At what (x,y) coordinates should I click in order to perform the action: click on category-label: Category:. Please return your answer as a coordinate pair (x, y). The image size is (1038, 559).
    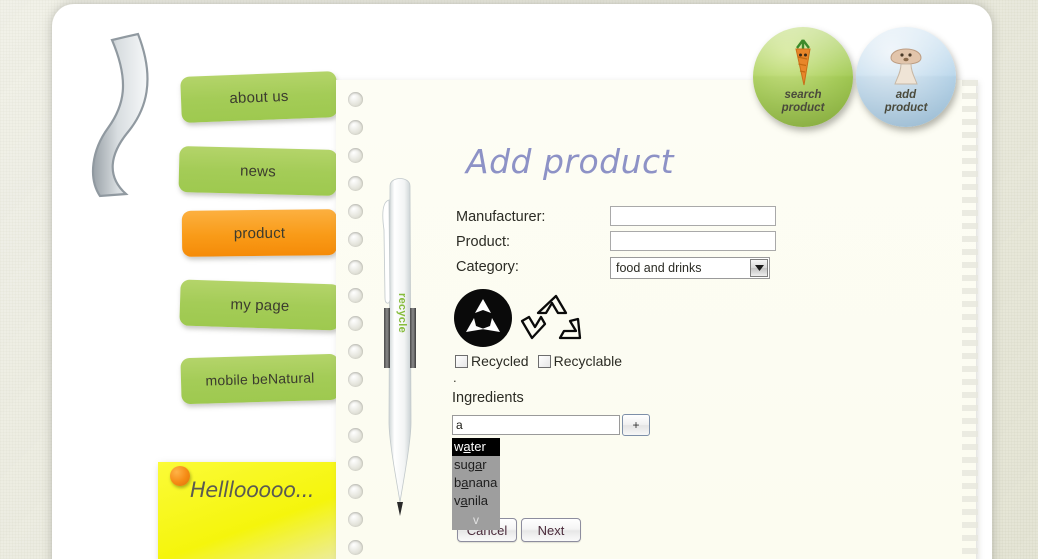
    Looking at the image, I should click on (487, 267).